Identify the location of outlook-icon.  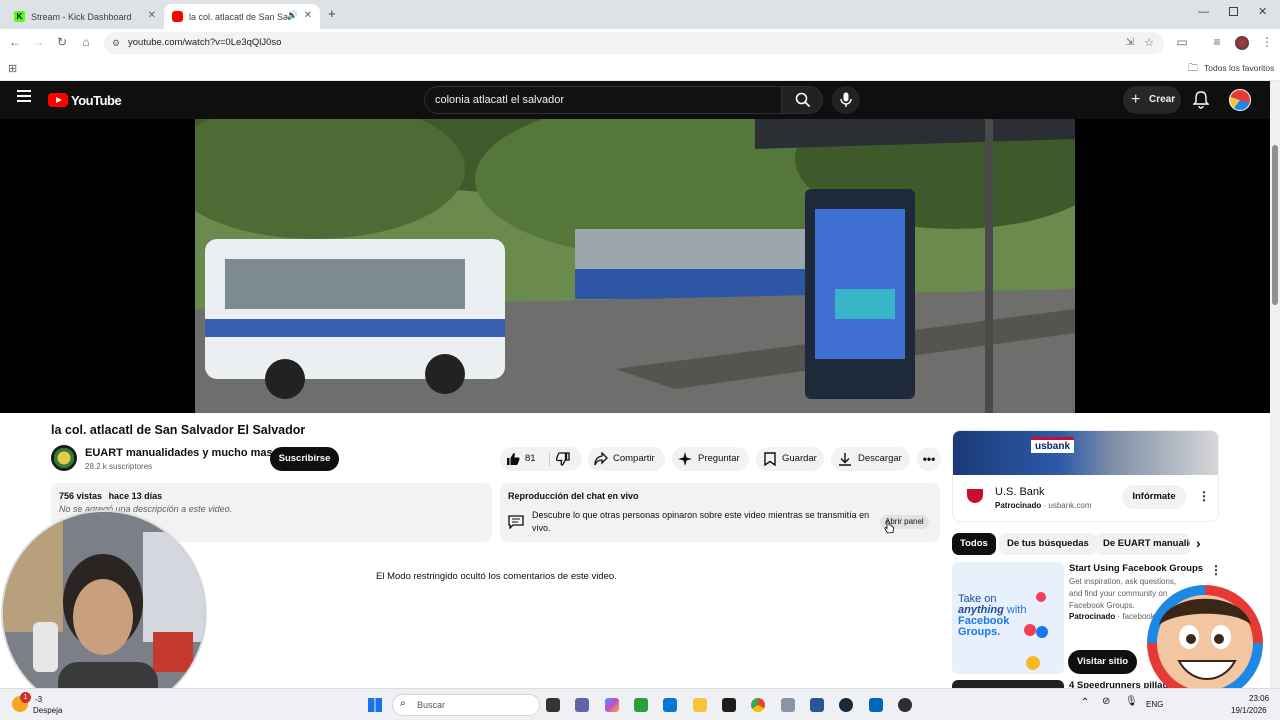
(670, 705).